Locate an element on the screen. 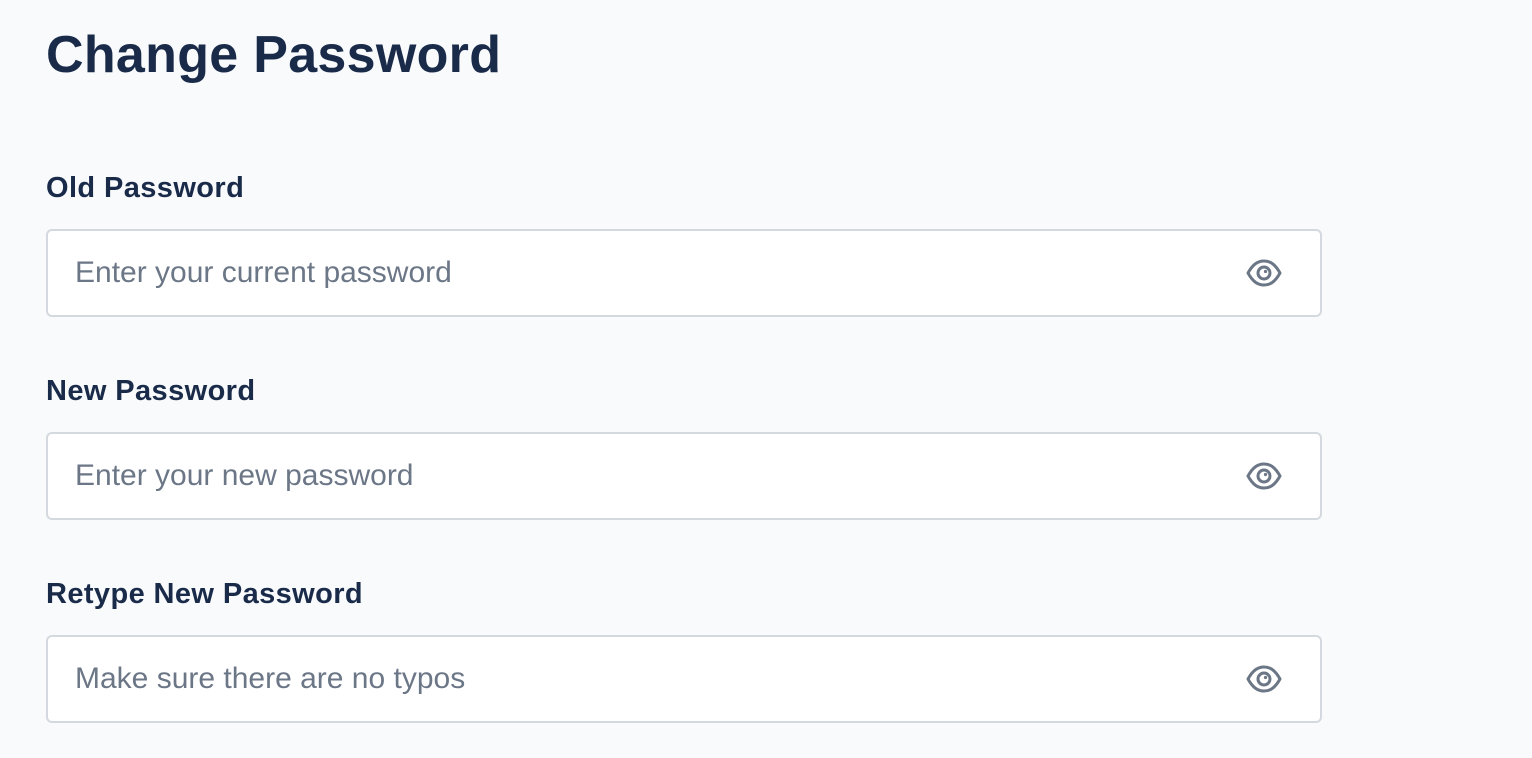  retype-password-input-wrapper is located at coordinates (684, 679).